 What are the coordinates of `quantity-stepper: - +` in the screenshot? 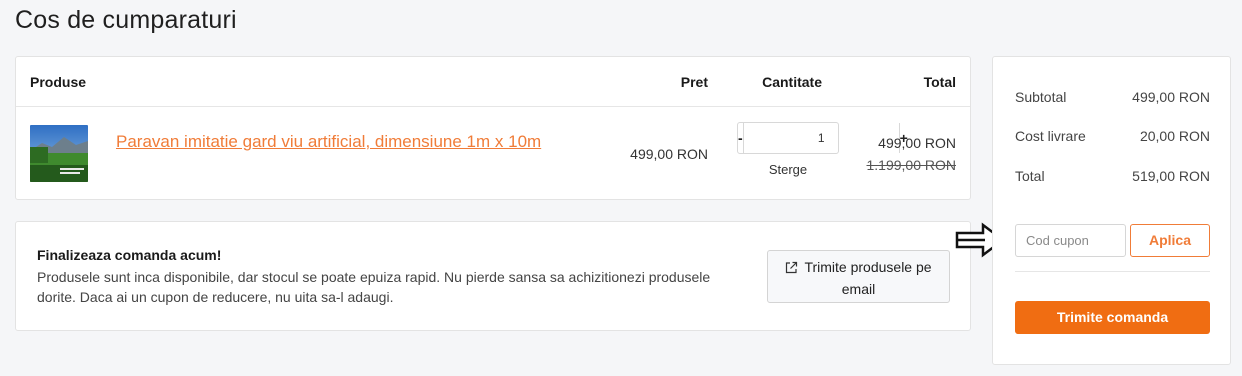 It's located at (822, 138).